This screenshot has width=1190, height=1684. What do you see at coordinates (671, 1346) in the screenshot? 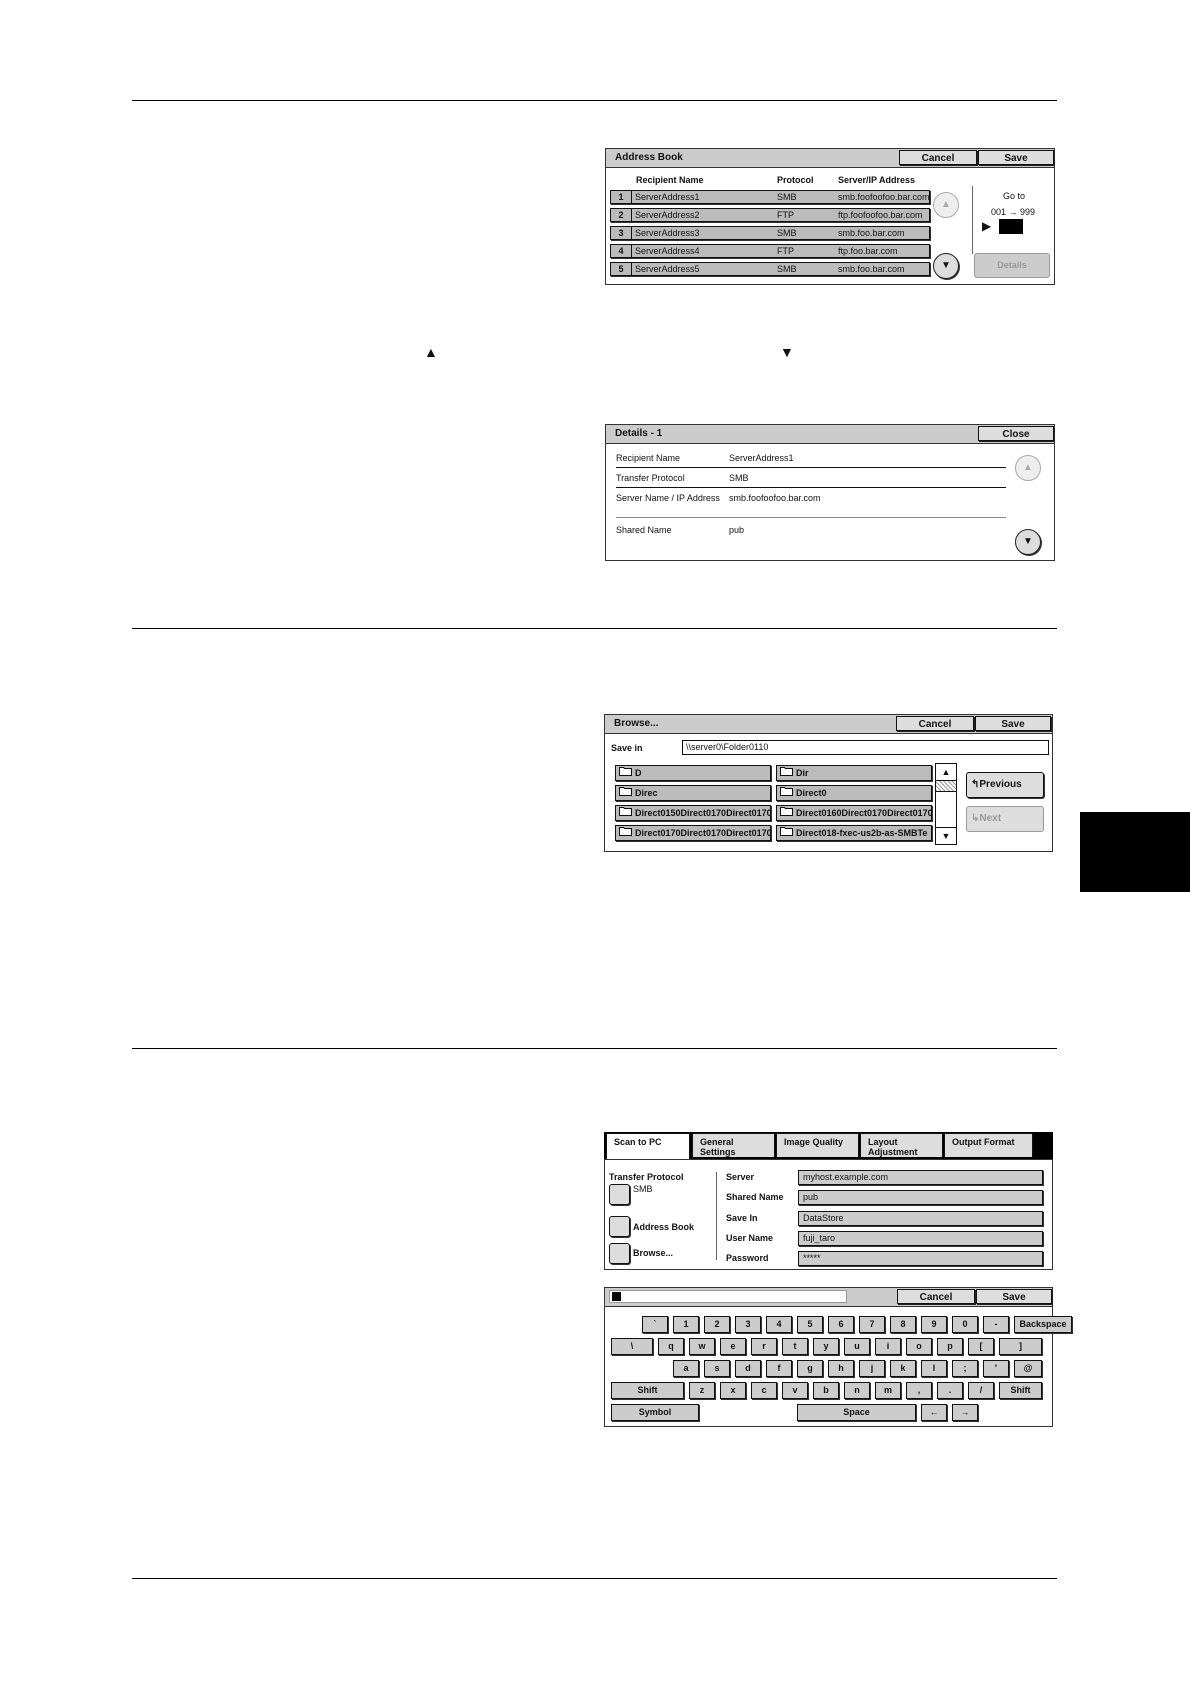
I see `key: q` at bounding box center [671, 1346].